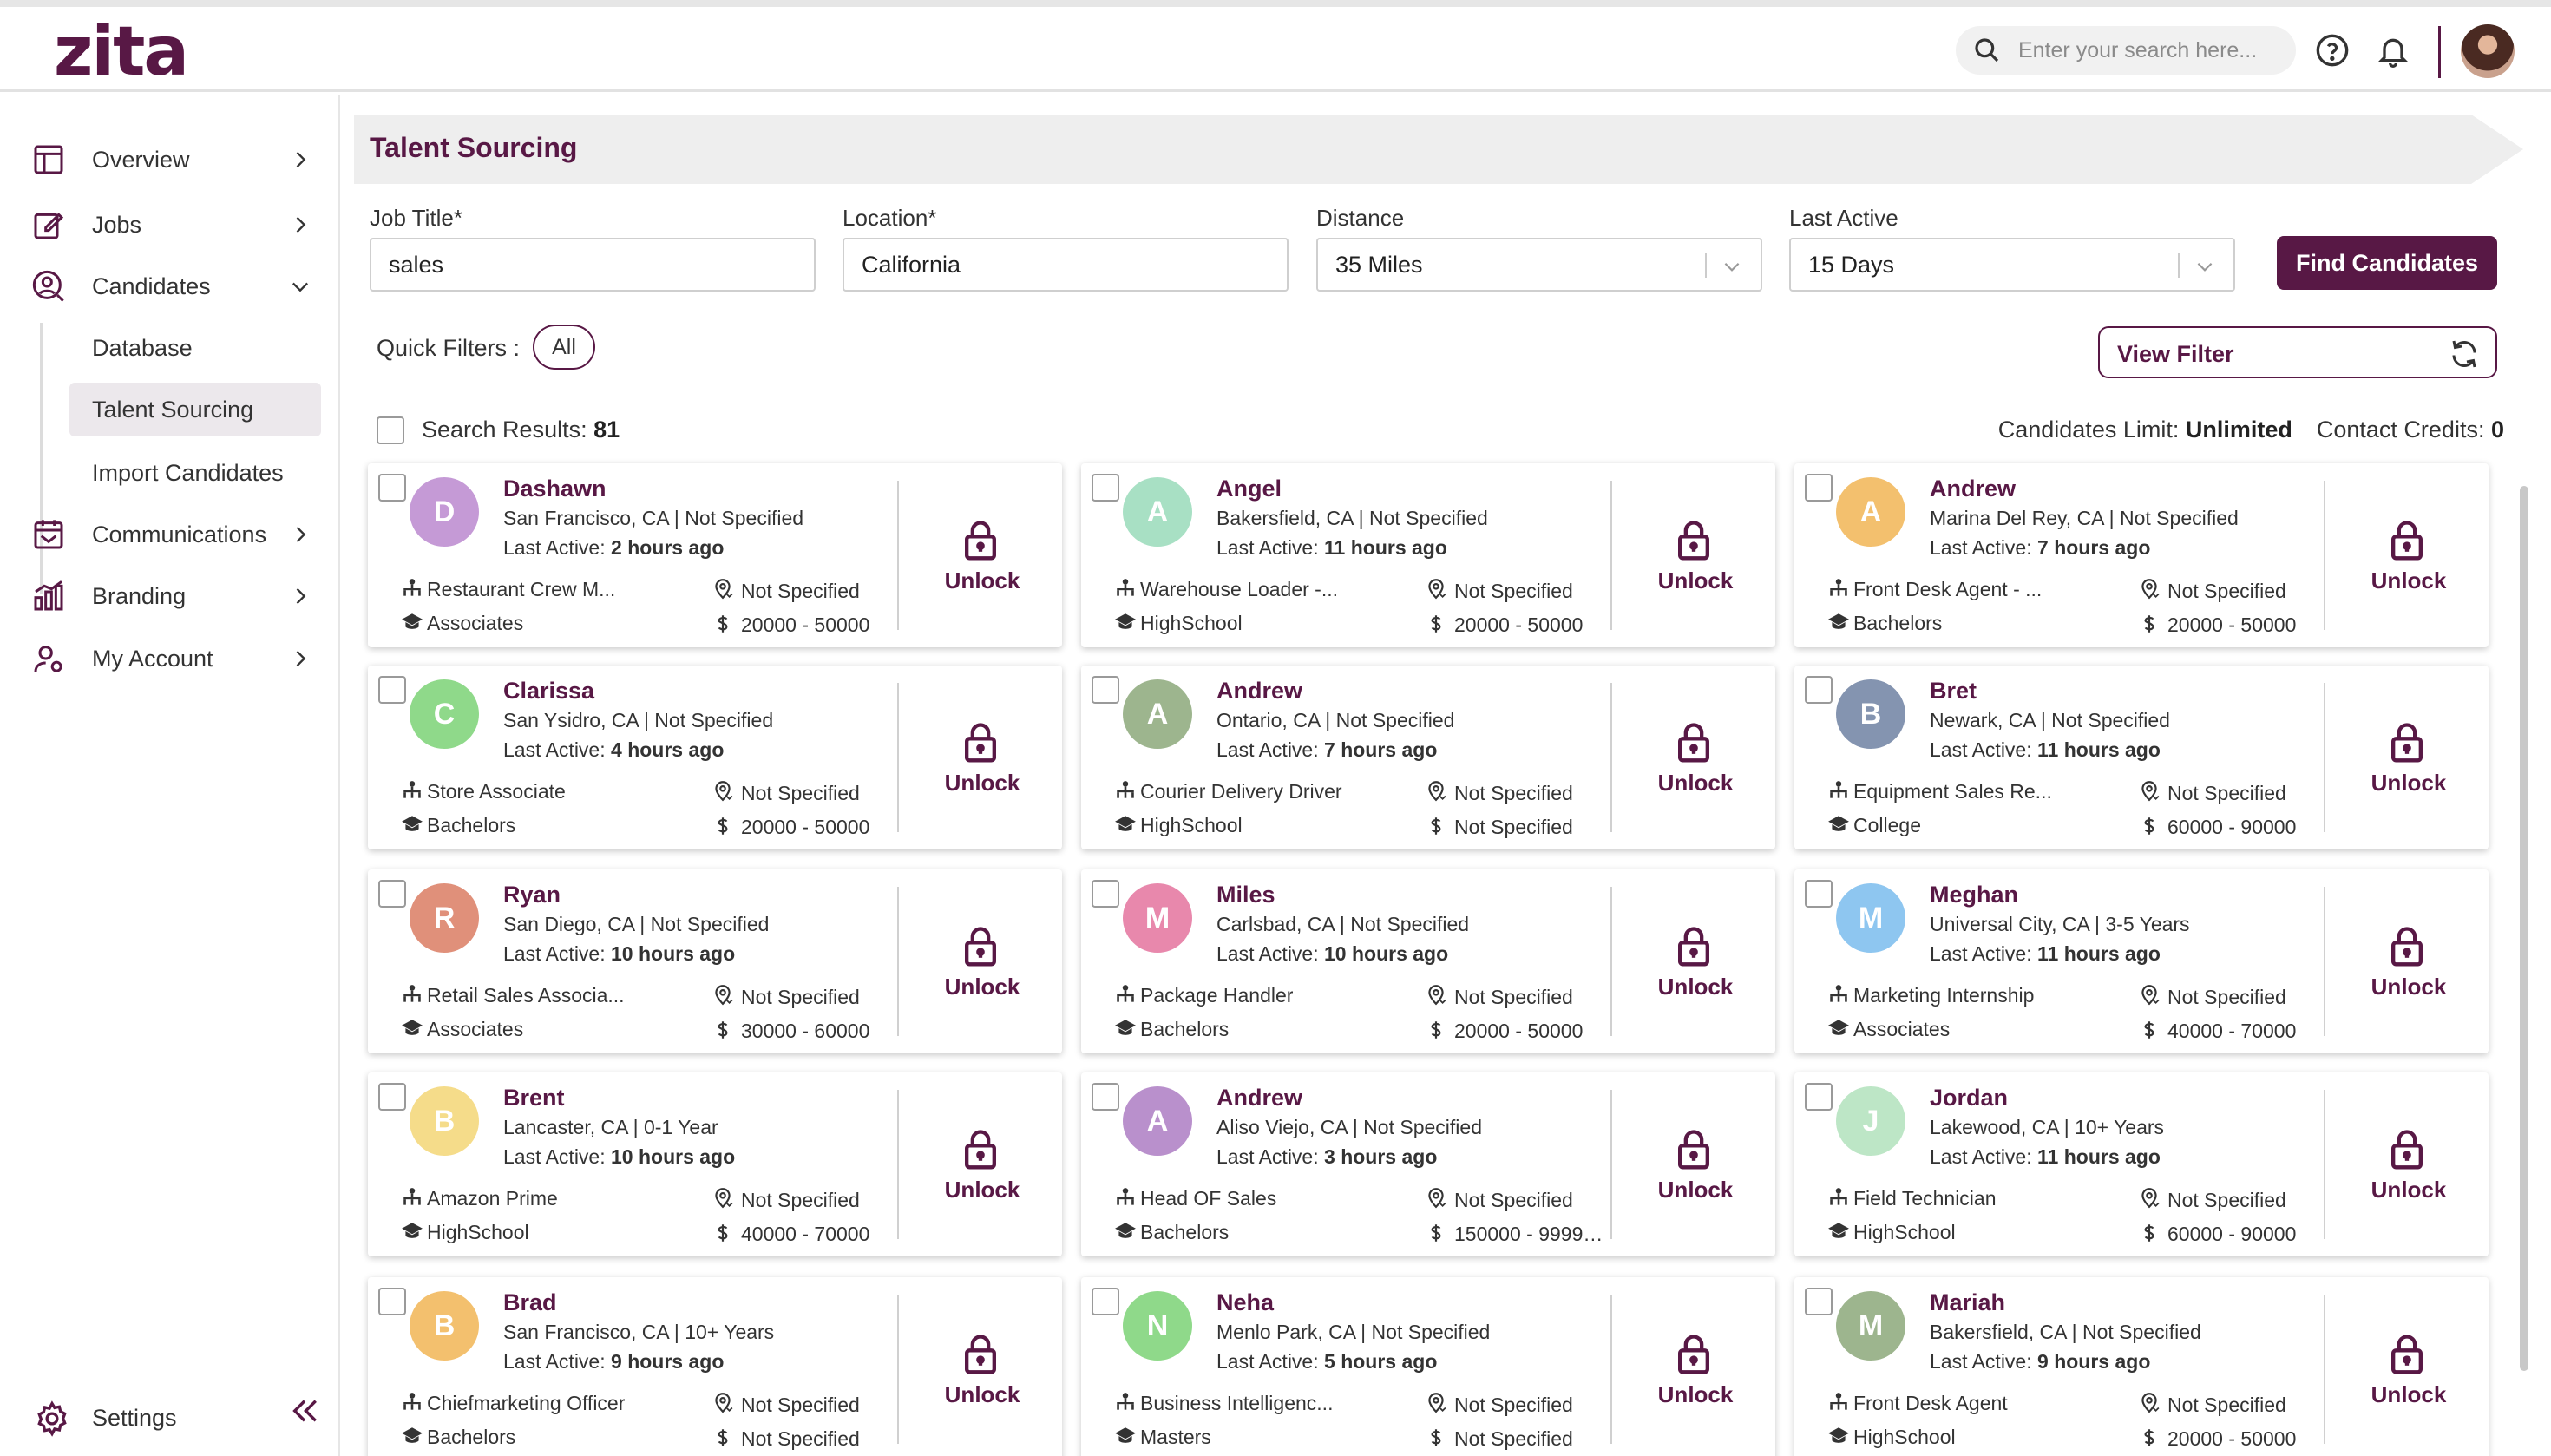 The image size is (2551, 1456). I want to click on candidate-name: Clarissa, so click(549, 691).